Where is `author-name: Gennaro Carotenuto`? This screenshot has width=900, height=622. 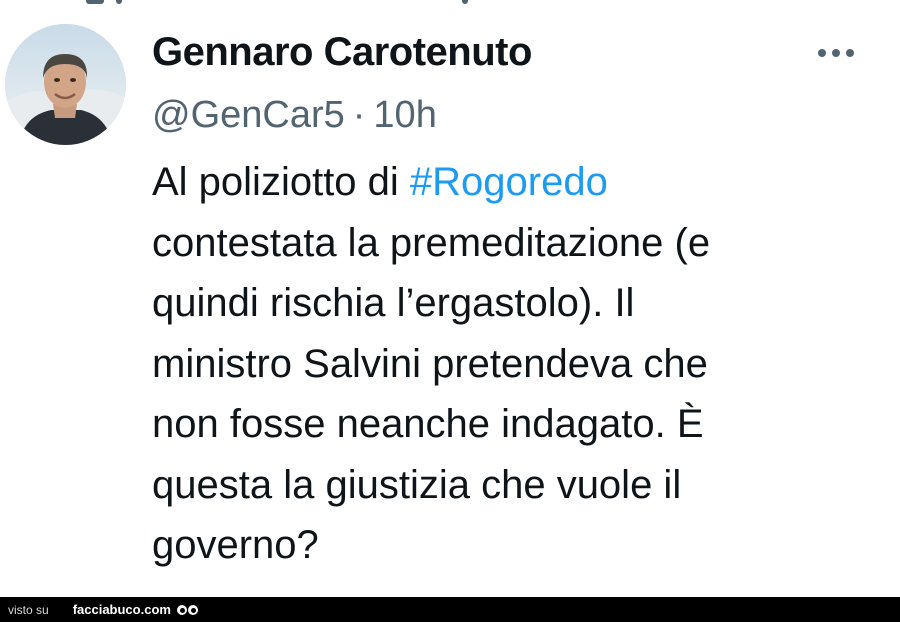
author-name: Gennaro Carotenuto is located at coordinates (342, 52).